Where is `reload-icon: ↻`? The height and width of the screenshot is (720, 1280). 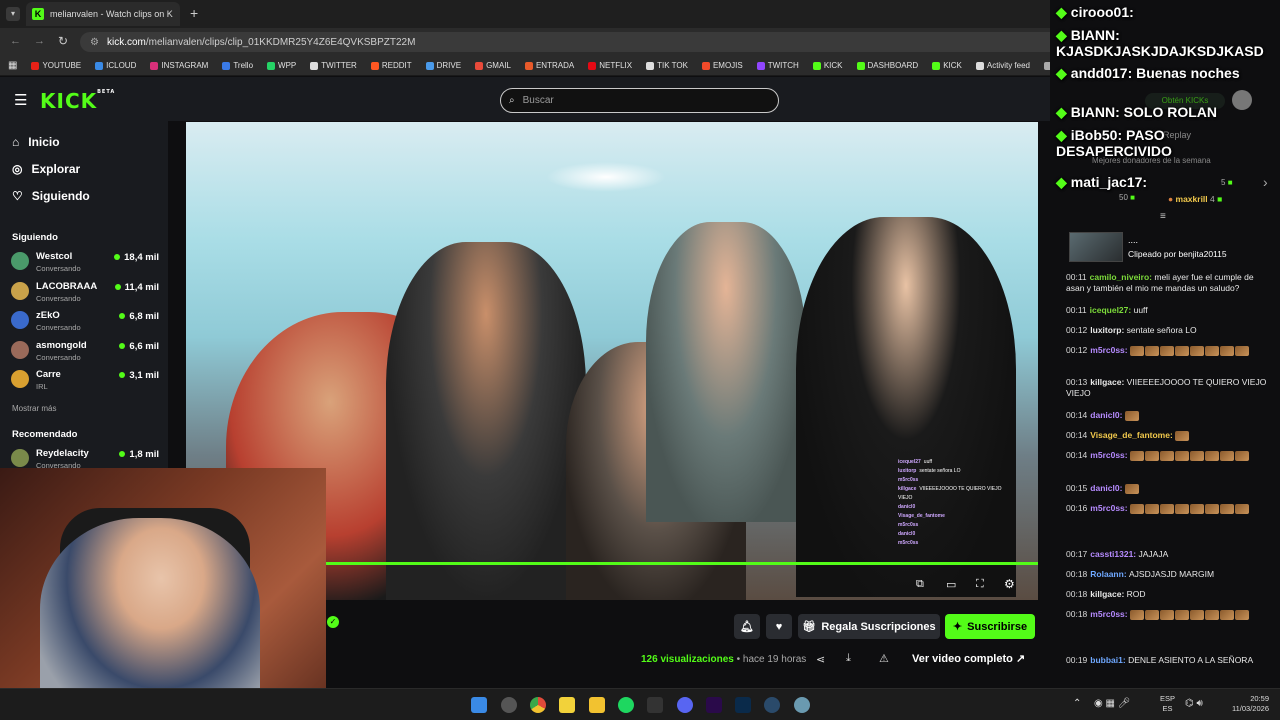
reload-icon: ↻ is located at coordinates (63, 41).